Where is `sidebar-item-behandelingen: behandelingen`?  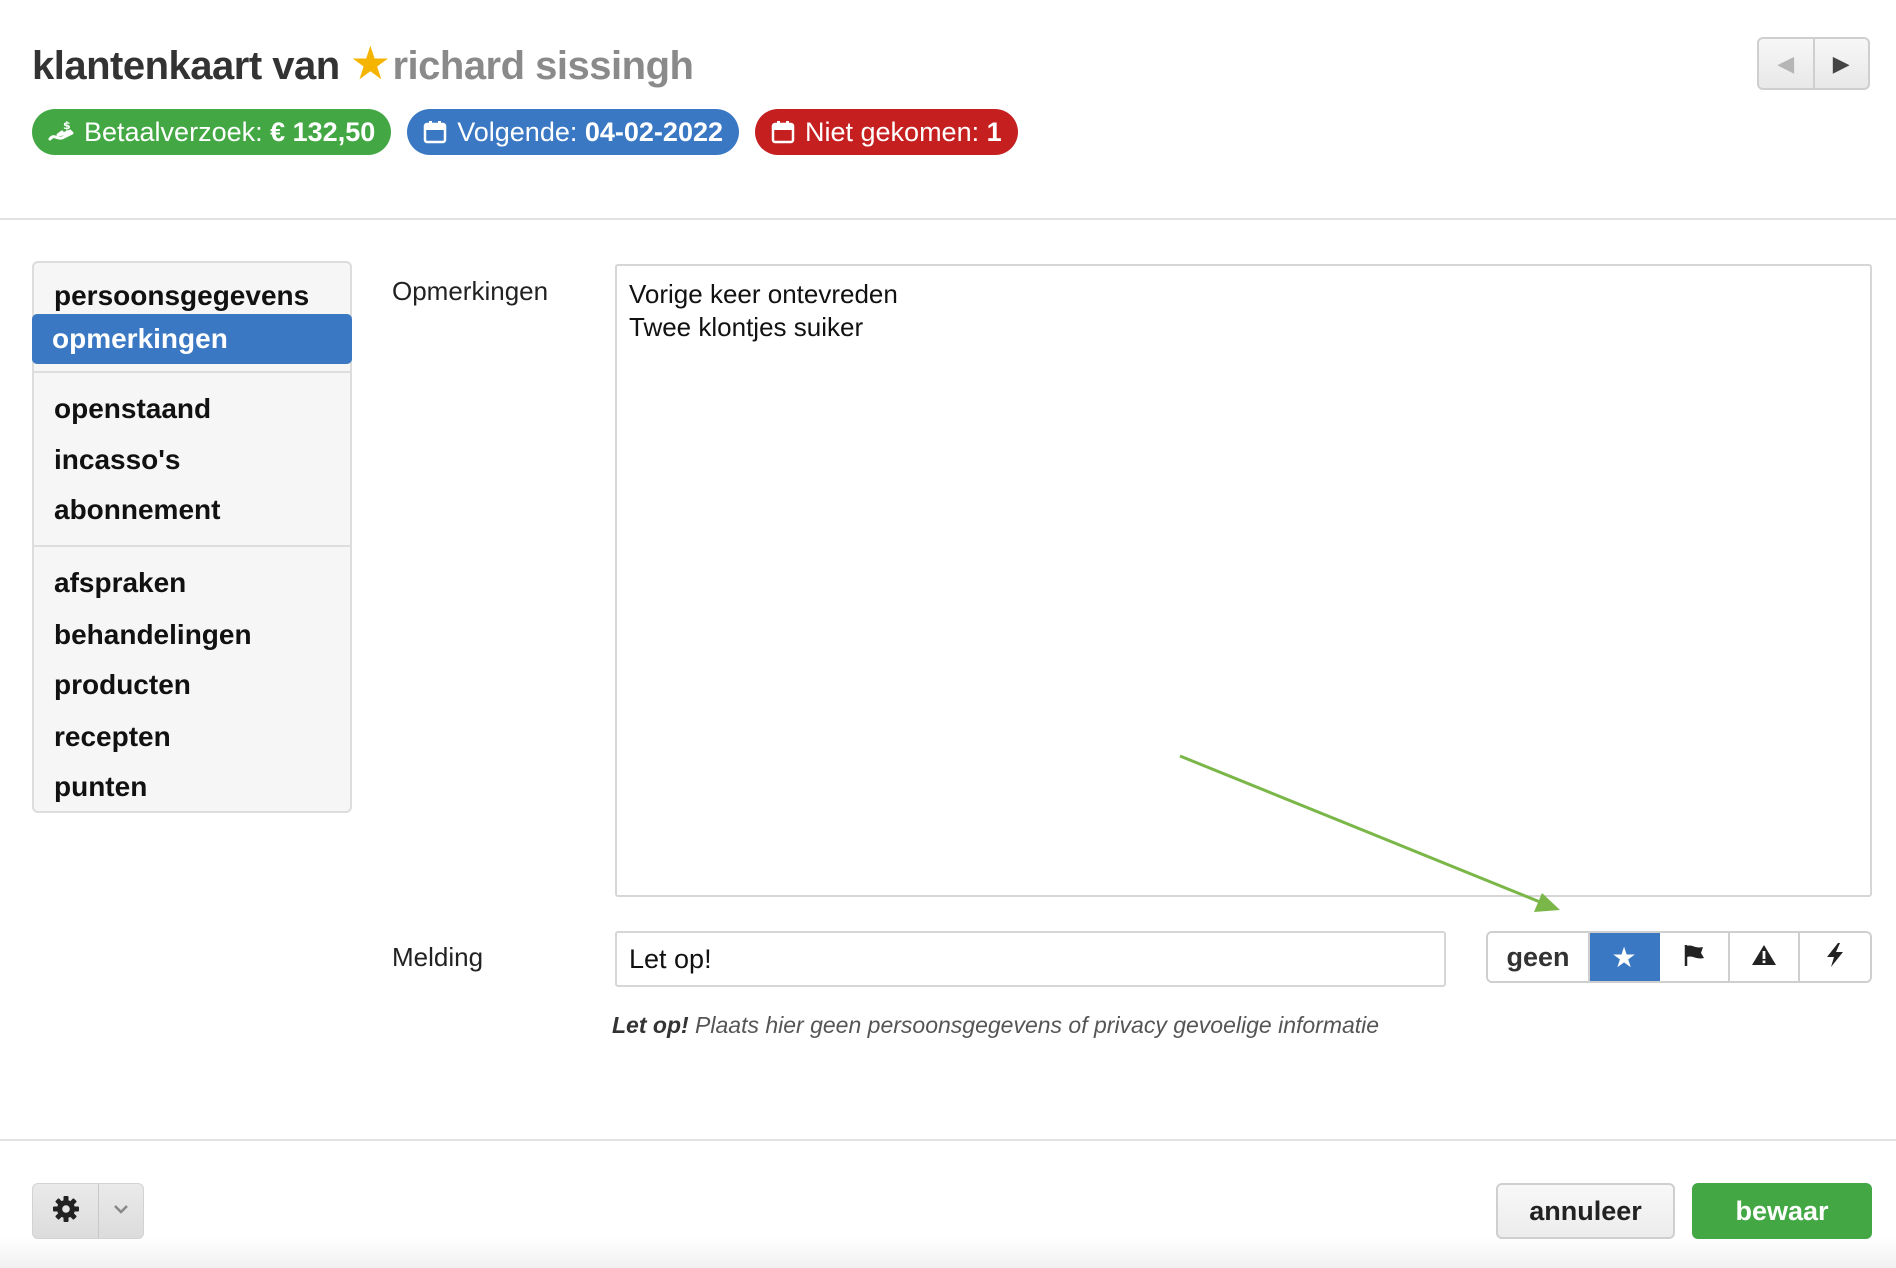
sidebar-item-behandelingen: behandelingen is located at coordinates (192, 635).